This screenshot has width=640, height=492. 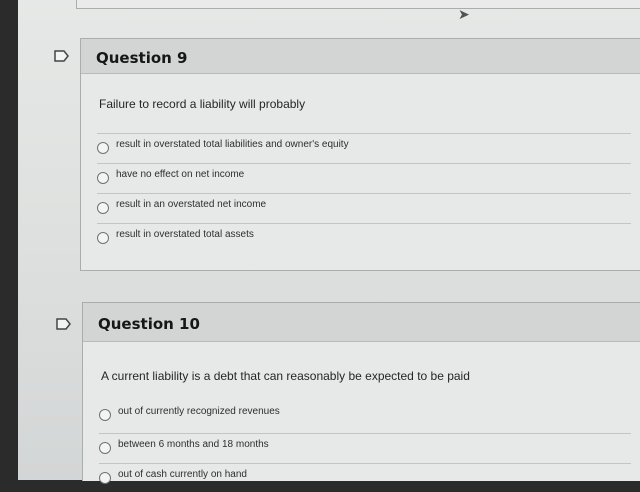 I want to click on option-label: between 6 months and 18 months, so click(x=193, y=444).